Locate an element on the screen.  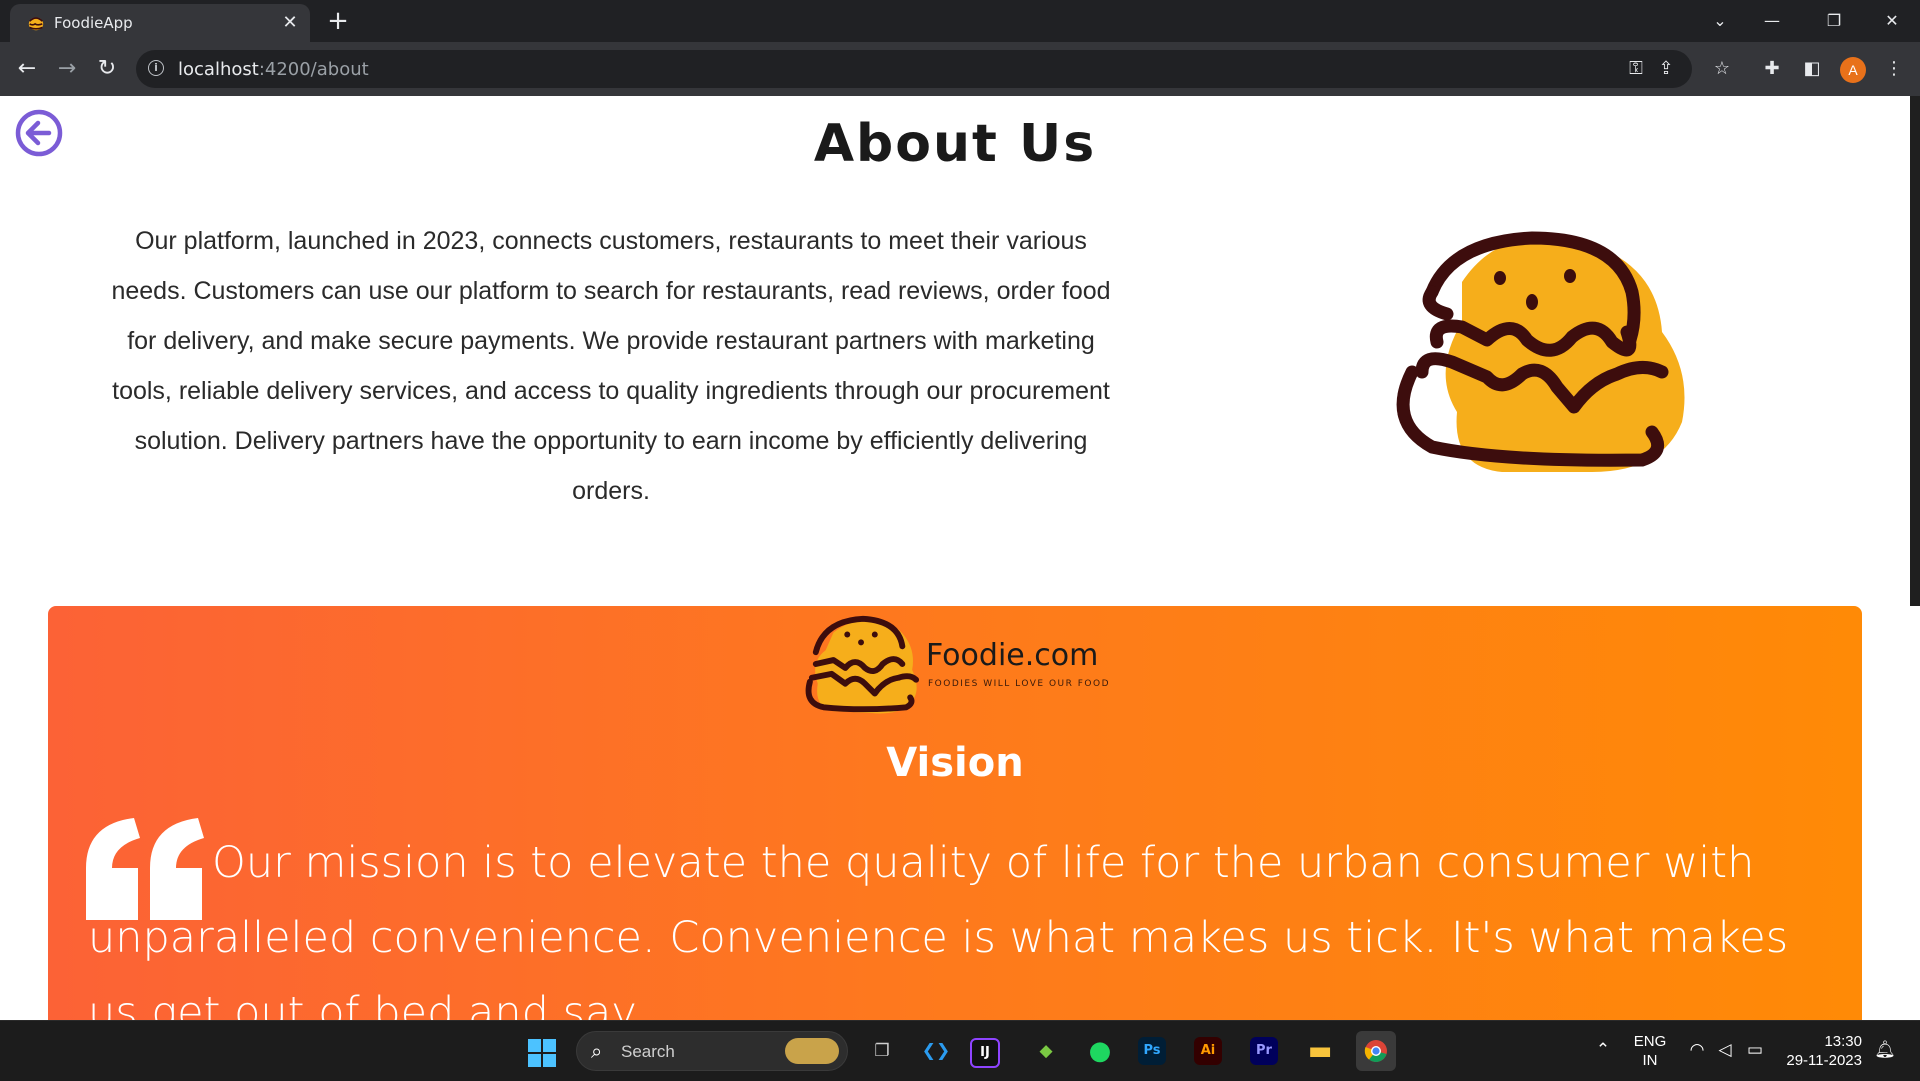
windows-start-icon is located at coordinates (542, 1053).